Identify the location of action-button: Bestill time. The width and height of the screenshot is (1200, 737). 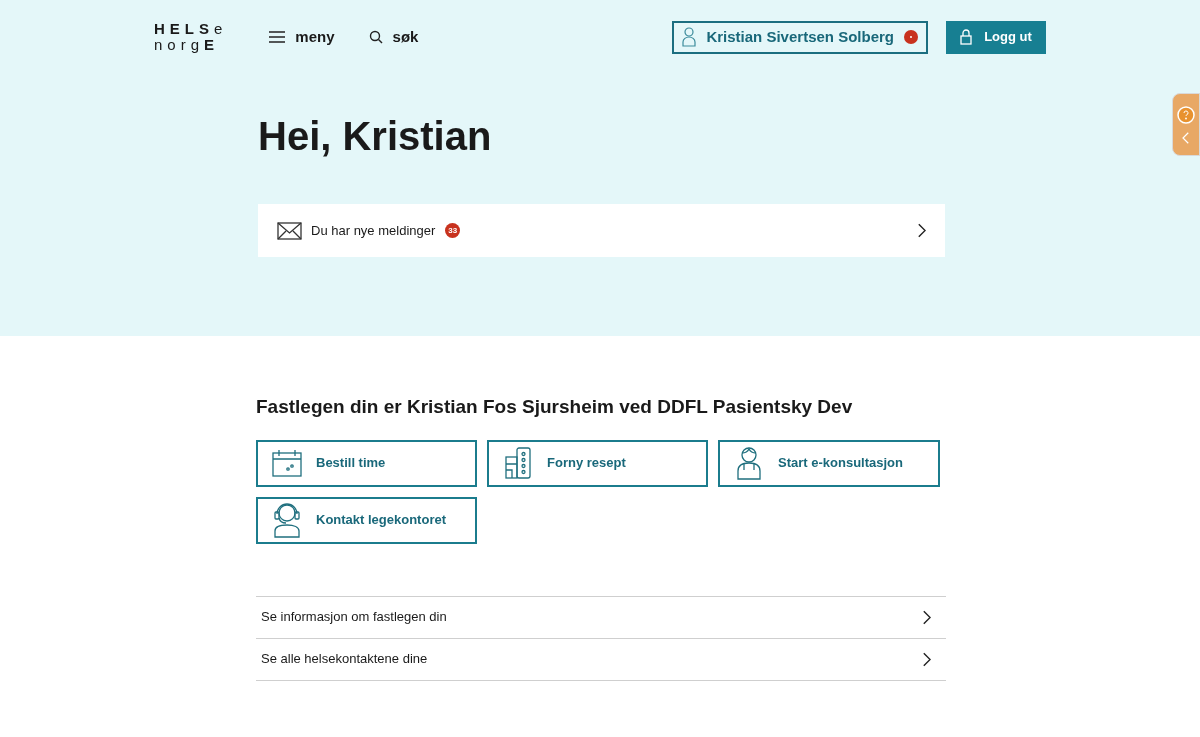
(366, 463).